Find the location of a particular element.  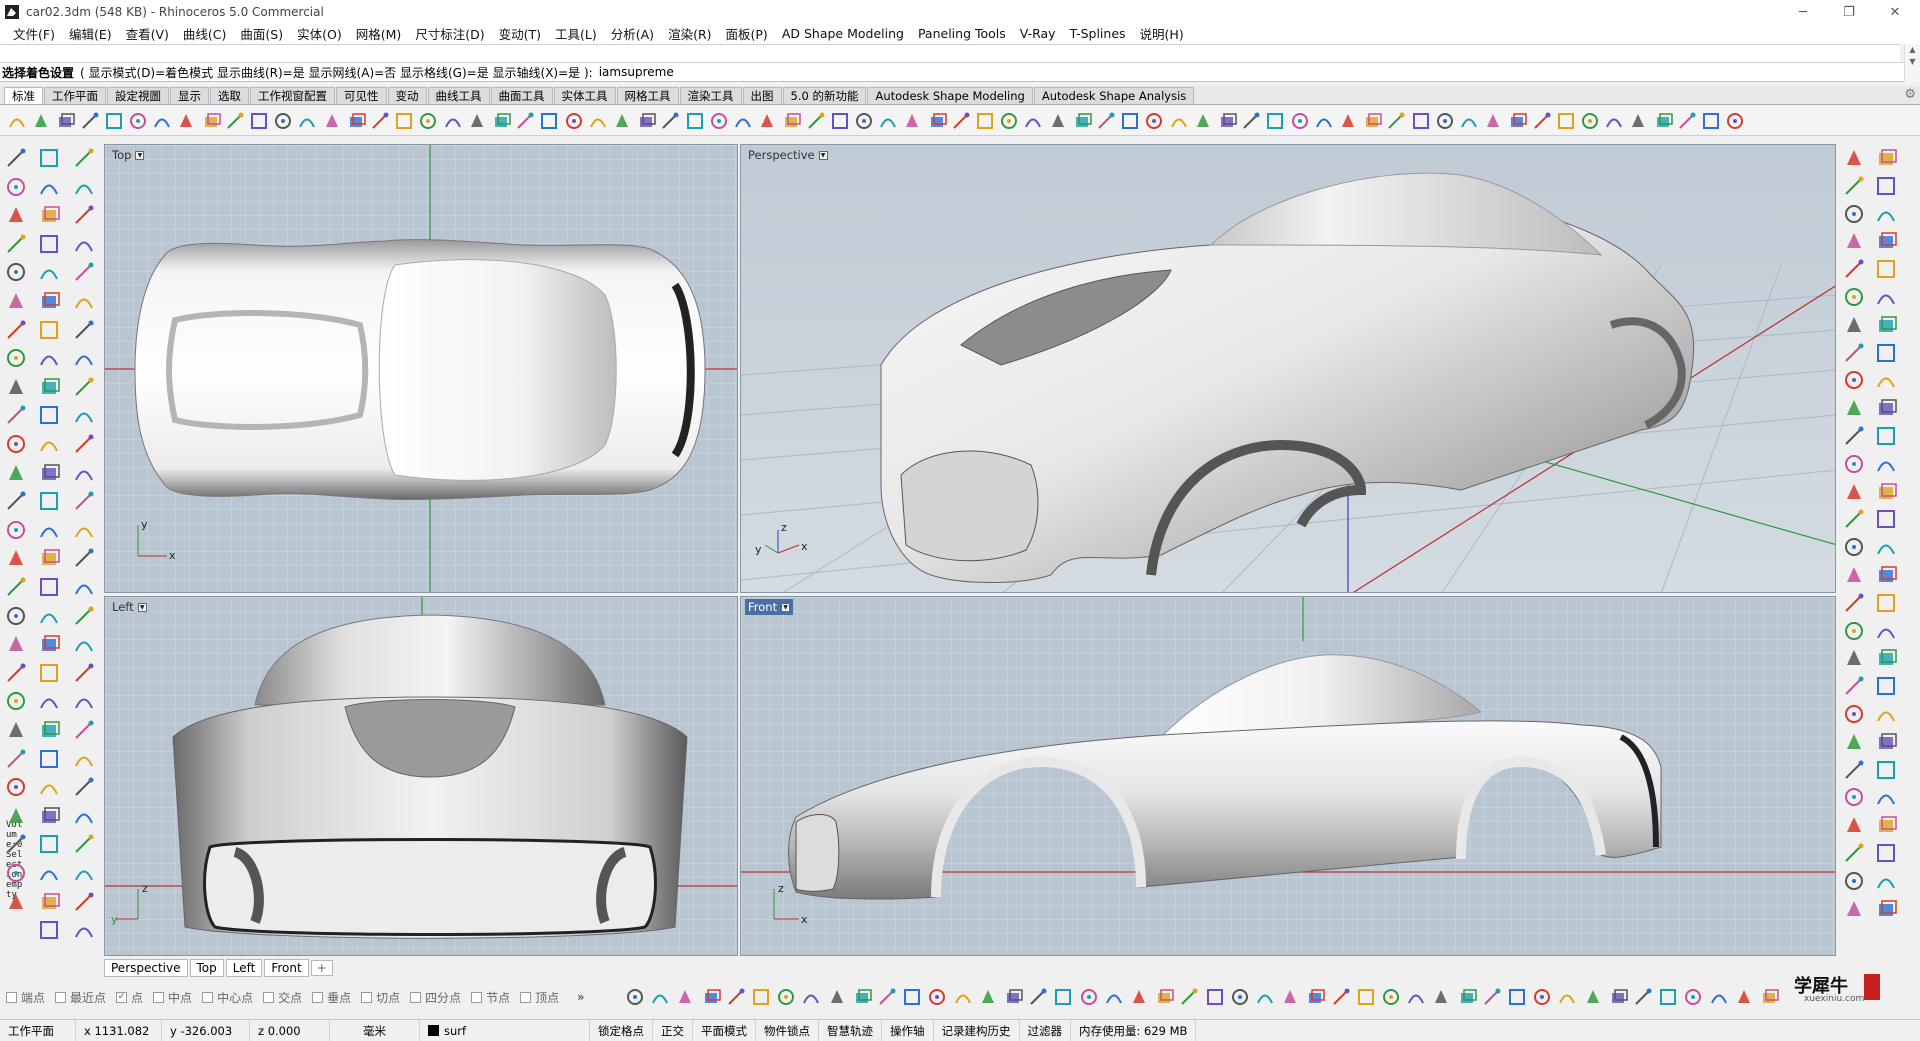

right-tool-7-1-icon is located at coordinates (1886, 353).